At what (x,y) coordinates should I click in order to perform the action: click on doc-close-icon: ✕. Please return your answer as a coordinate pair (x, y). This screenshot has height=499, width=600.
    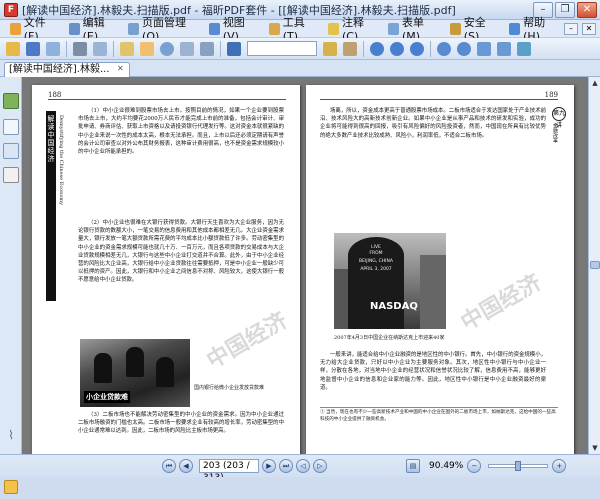
    Looking at the image, I should click on (589, 28).